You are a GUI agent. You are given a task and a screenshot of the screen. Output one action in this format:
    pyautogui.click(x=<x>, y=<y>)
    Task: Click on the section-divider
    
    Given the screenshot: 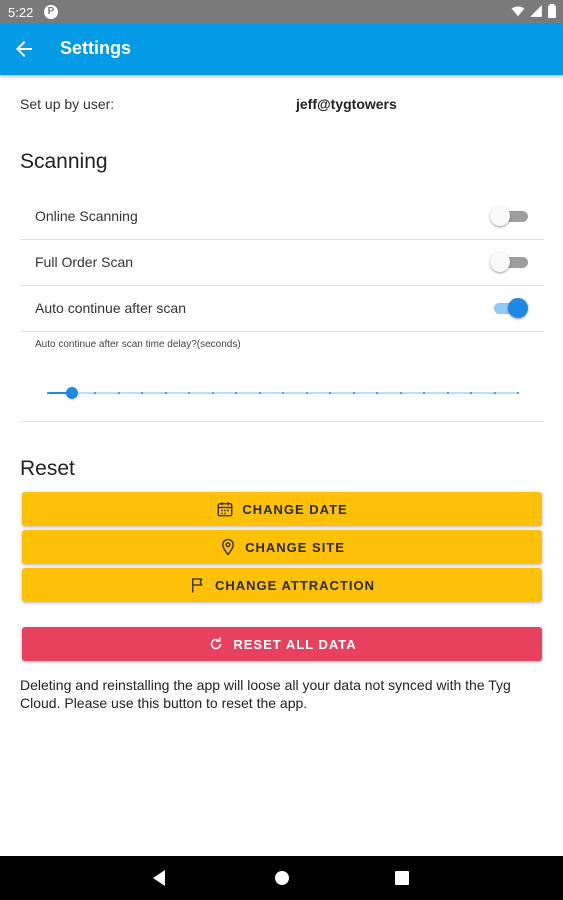 What is the action you would take?
    pyautogui.click(x=282, y=421)
    